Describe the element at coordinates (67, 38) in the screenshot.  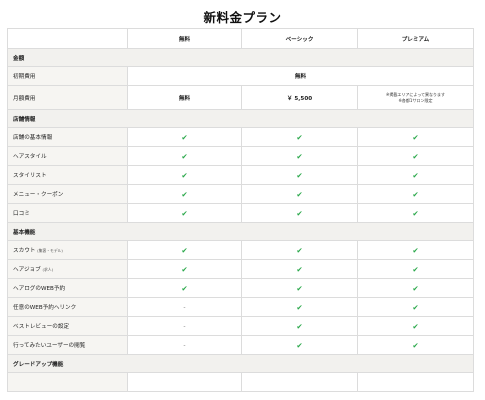
I see `header-empty` at that location.